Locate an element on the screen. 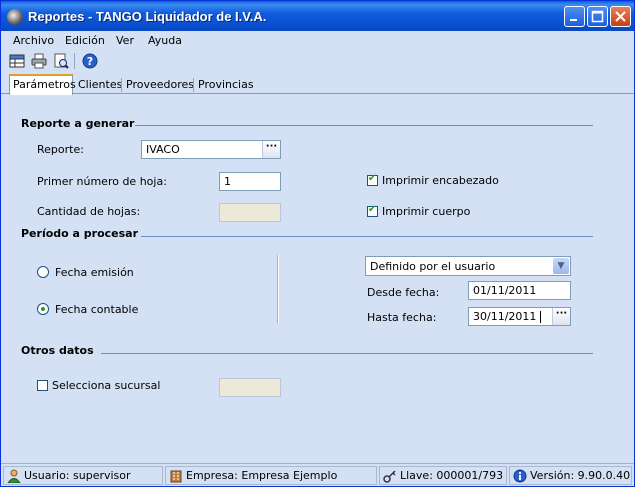 The image size is (635, 487). maximize-button is located at coordinates (597, 16).